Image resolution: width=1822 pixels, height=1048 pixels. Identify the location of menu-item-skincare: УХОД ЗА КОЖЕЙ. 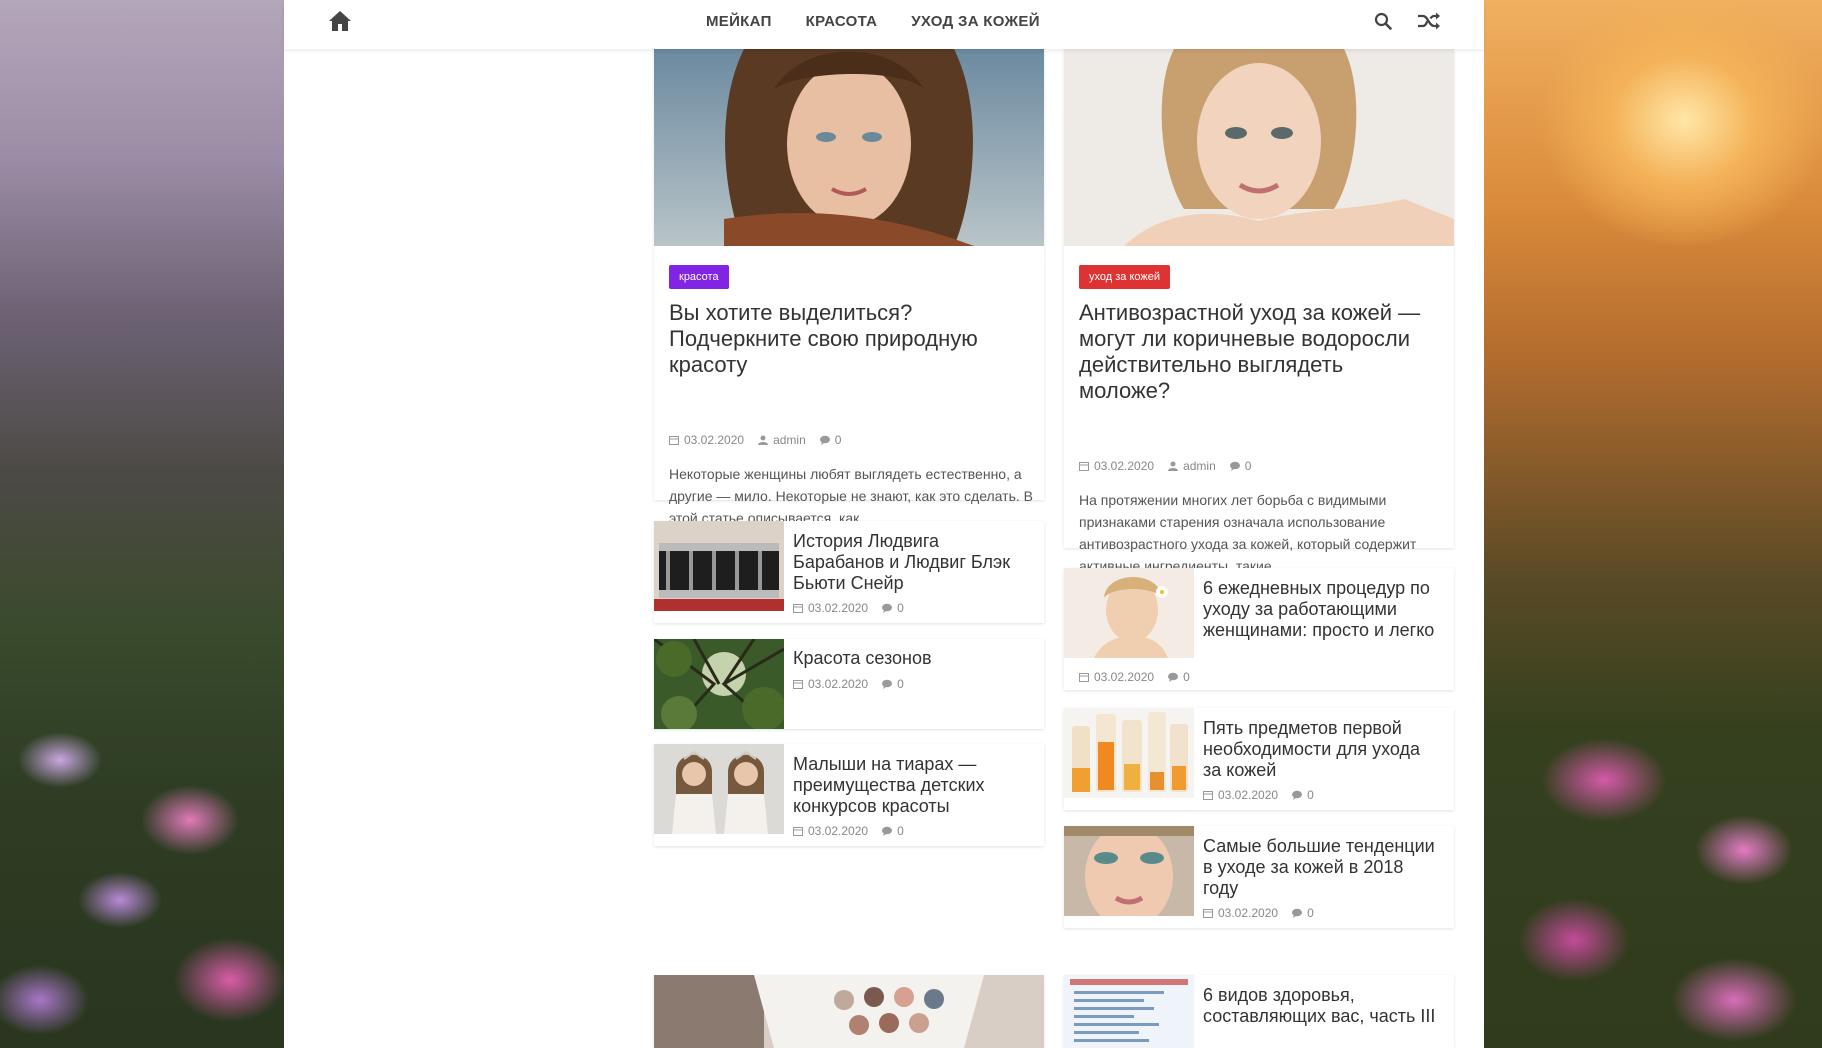
(975, 21).